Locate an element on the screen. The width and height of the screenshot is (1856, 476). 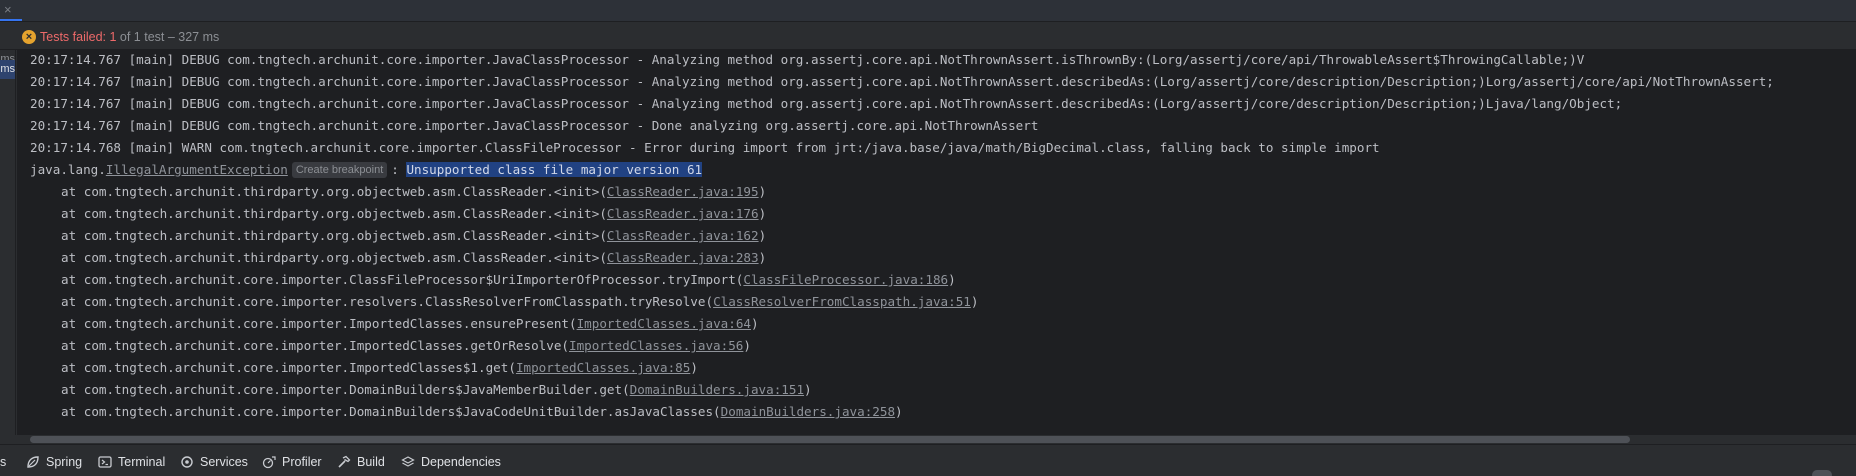
terminal-icon is located at coordinates (105, 462).